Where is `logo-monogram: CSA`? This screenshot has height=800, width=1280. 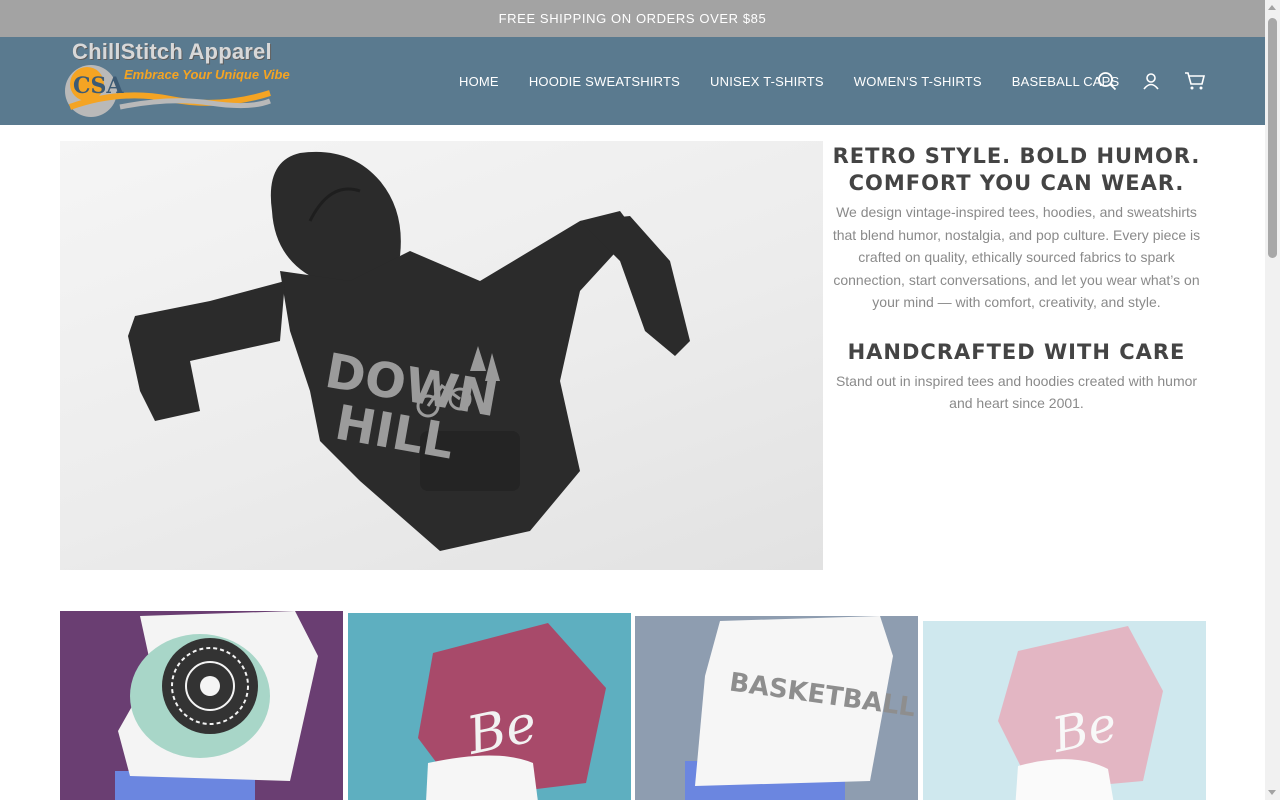
logo-monogram: CSA is located at coordinates (98, 86).